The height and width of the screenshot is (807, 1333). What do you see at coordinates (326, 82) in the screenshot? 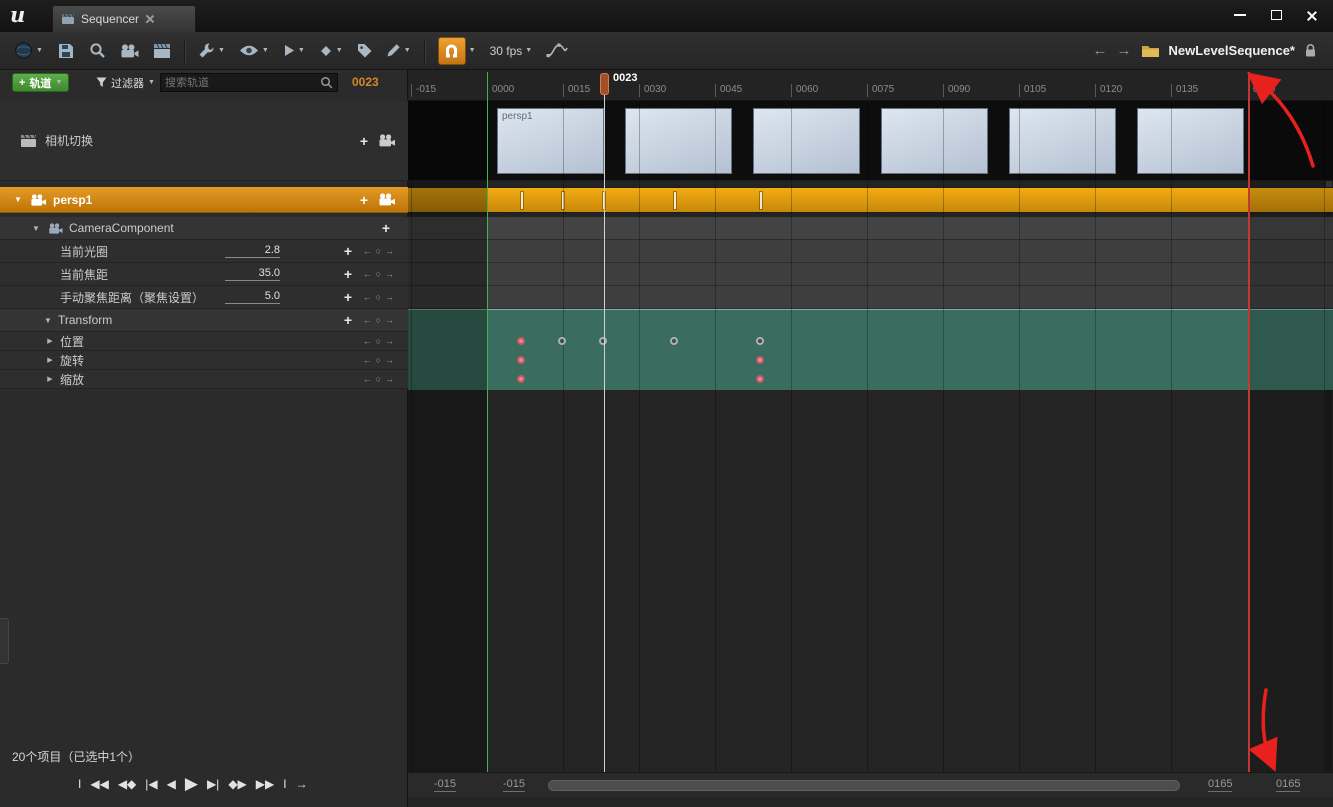
I see `search-icon` at bounding box center [326, 82].